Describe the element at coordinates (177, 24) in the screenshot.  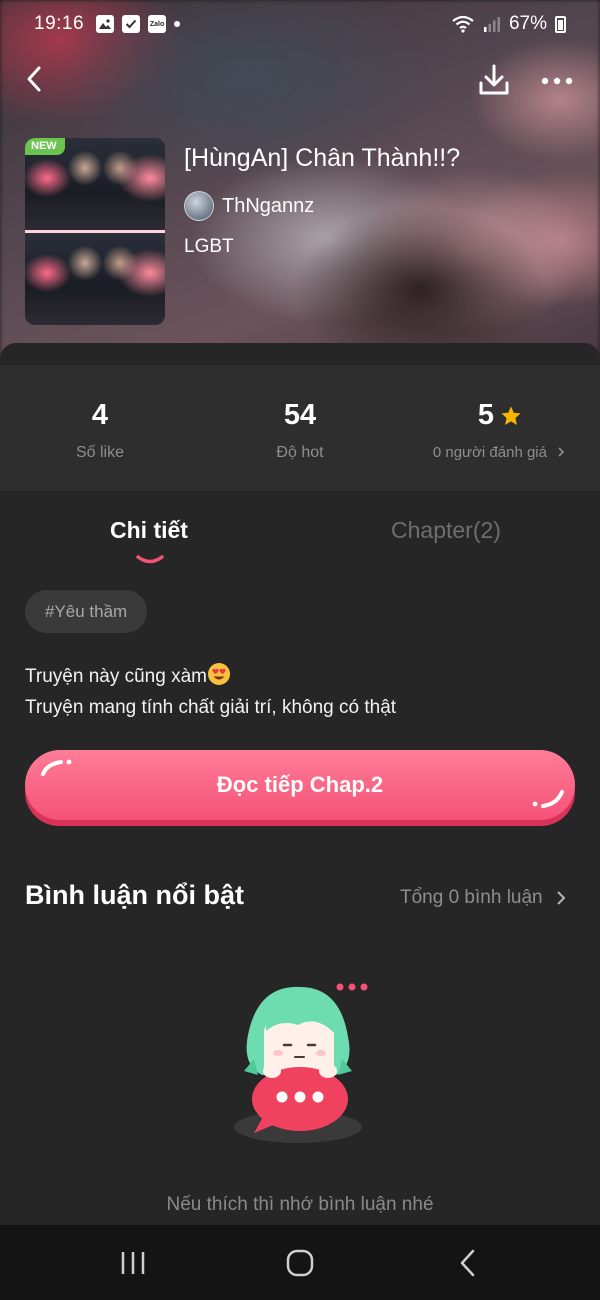
I see `dot-icon` at that location.